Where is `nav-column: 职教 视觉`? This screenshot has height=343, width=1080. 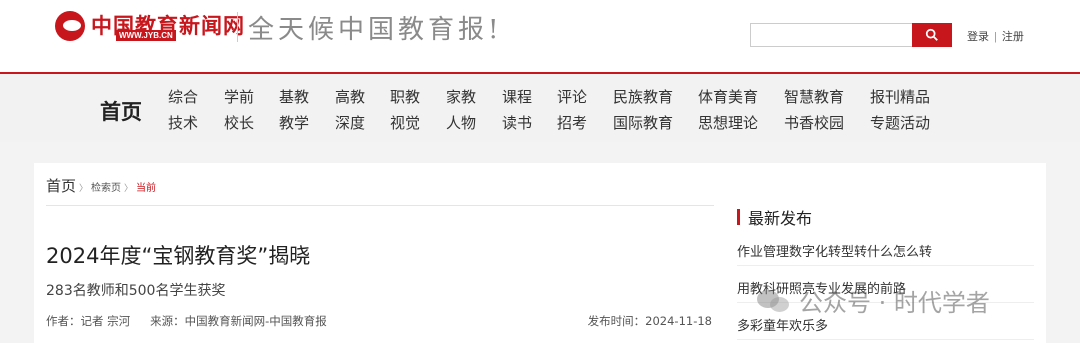 nav-column: 职教 视觉 is located at coordinates (405, 110).